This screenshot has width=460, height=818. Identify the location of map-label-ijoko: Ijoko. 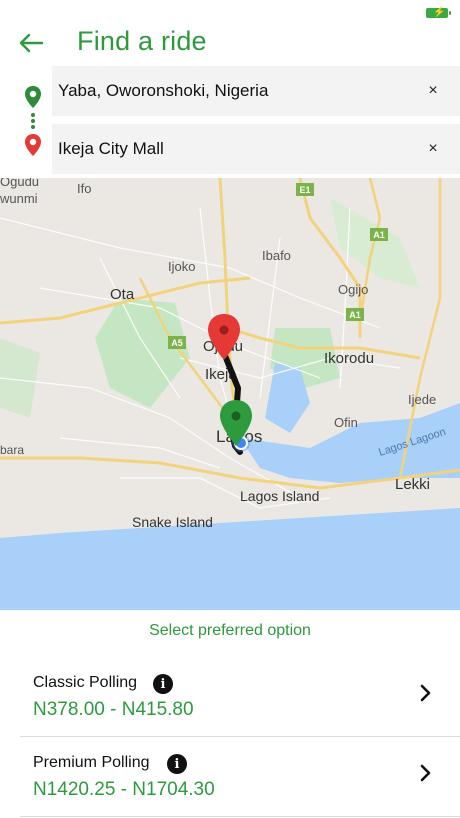
(181, 266).